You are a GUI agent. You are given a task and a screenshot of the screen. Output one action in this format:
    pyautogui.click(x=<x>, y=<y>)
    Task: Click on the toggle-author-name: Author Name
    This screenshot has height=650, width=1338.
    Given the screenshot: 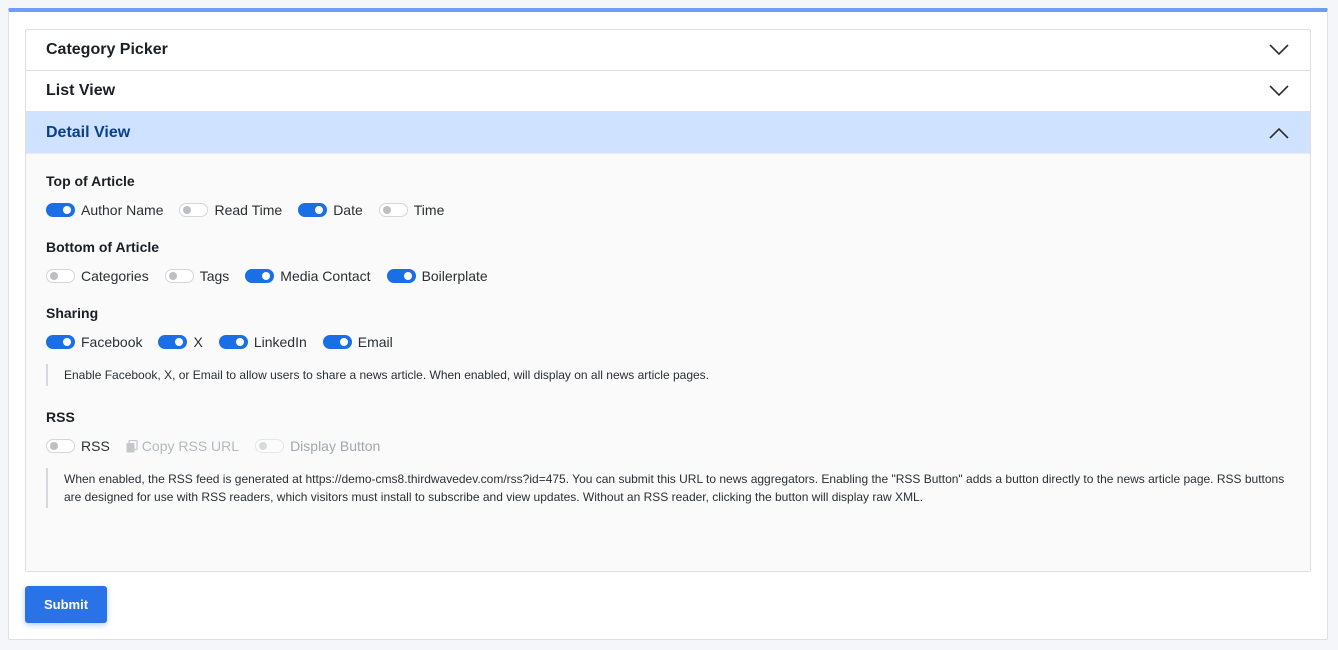 What is the action you would take?
    pyautogui.click(x=104, y=210)
    